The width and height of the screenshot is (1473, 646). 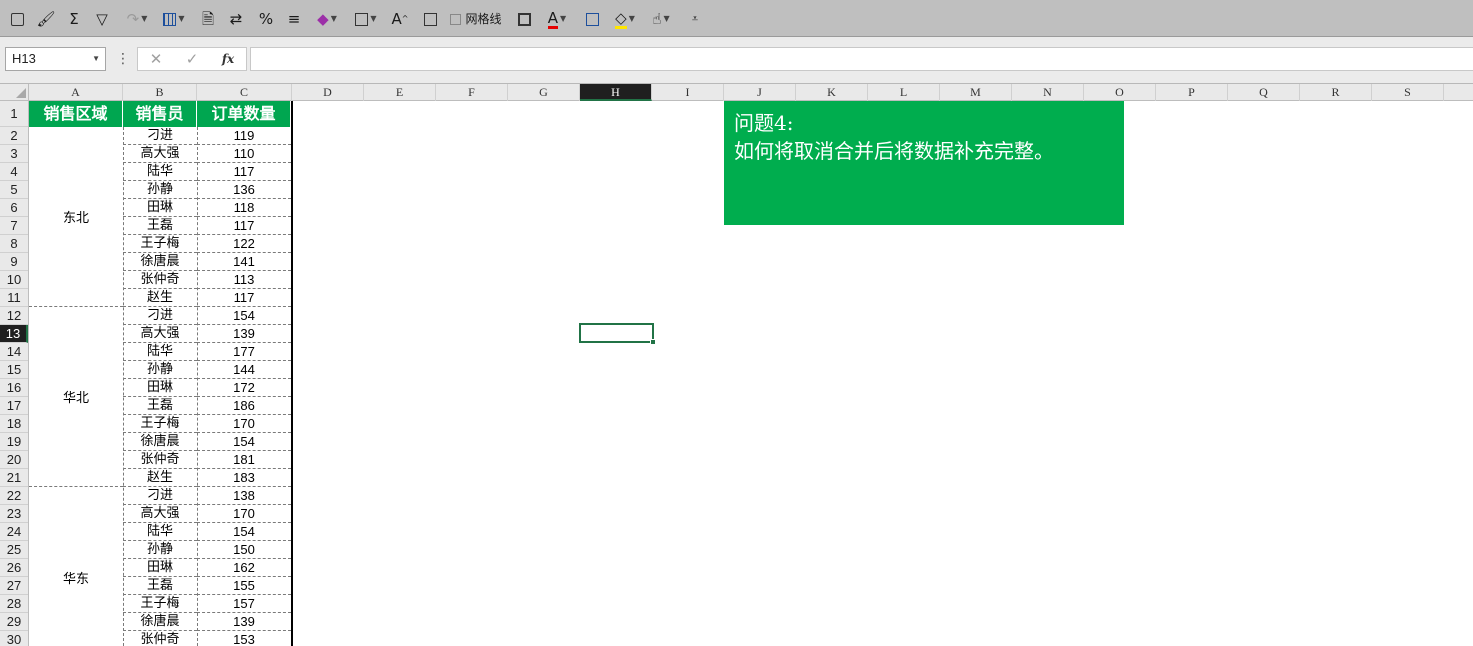 I want to click on convert-icon: ⇄, so click(x=236, y=19).